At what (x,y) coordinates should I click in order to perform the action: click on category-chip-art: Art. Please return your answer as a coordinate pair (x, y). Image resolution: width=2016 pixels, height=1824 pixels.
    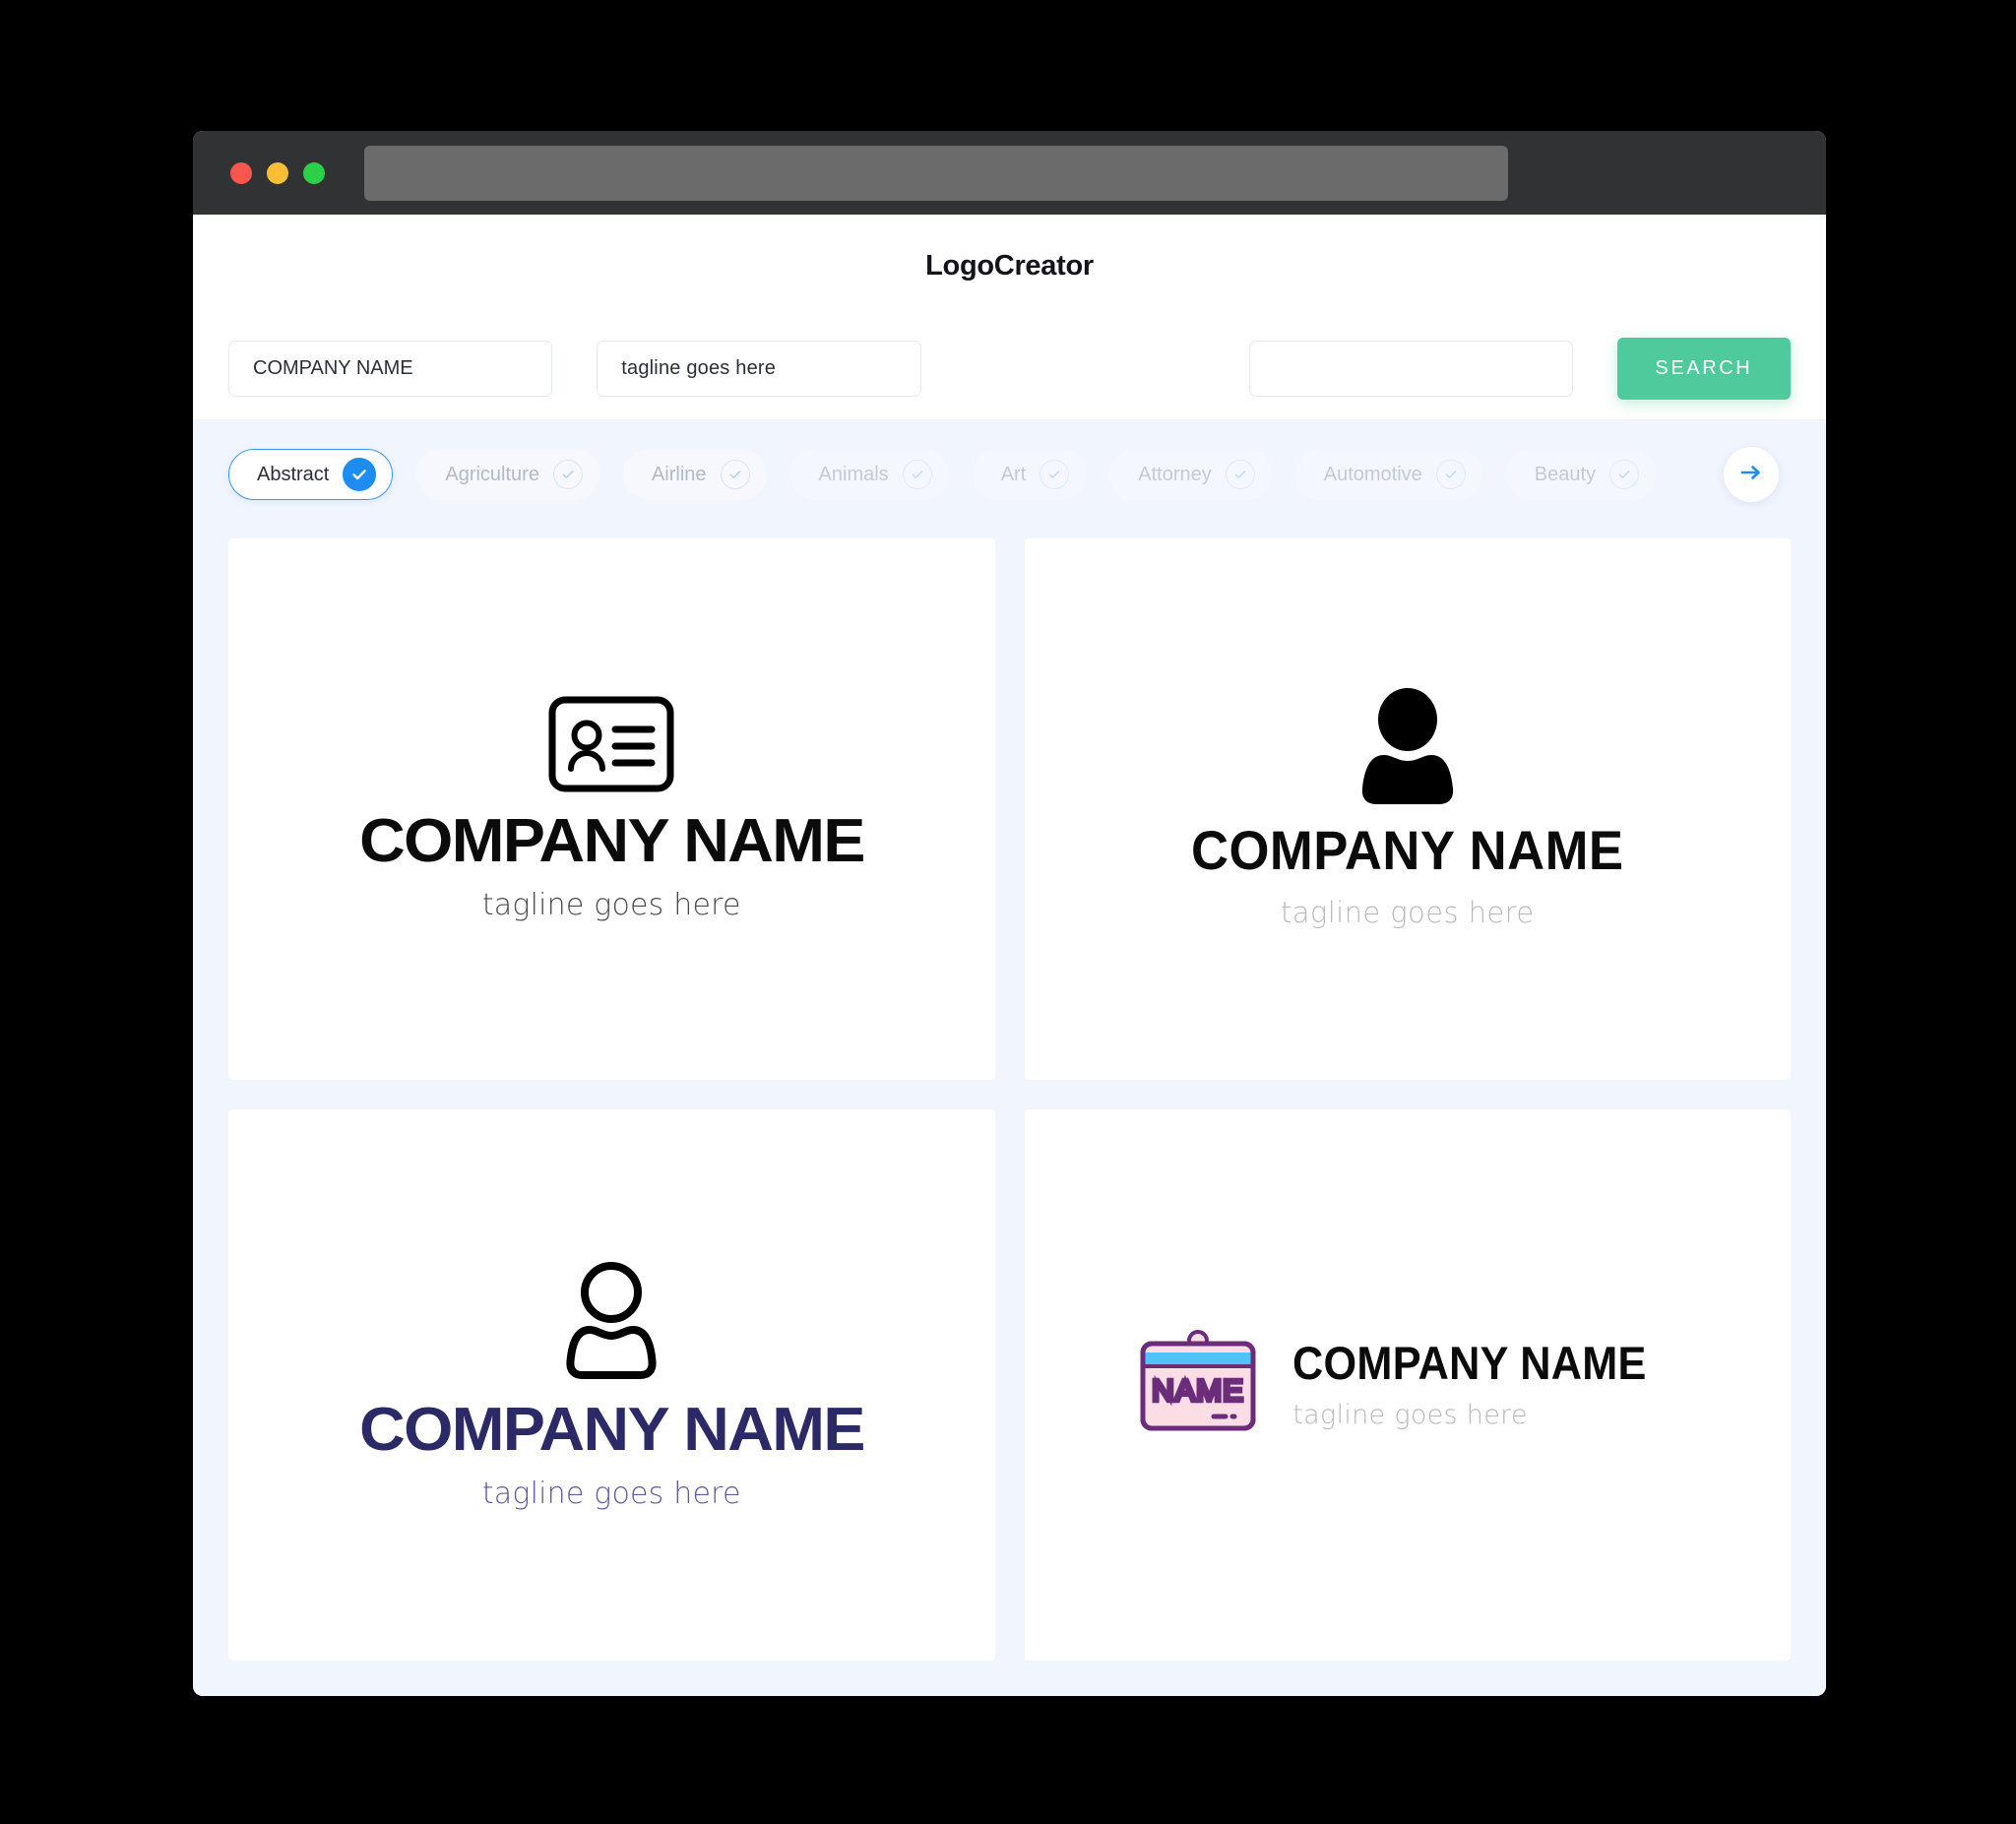
    Looking at the image, I should click on (1029, 474).